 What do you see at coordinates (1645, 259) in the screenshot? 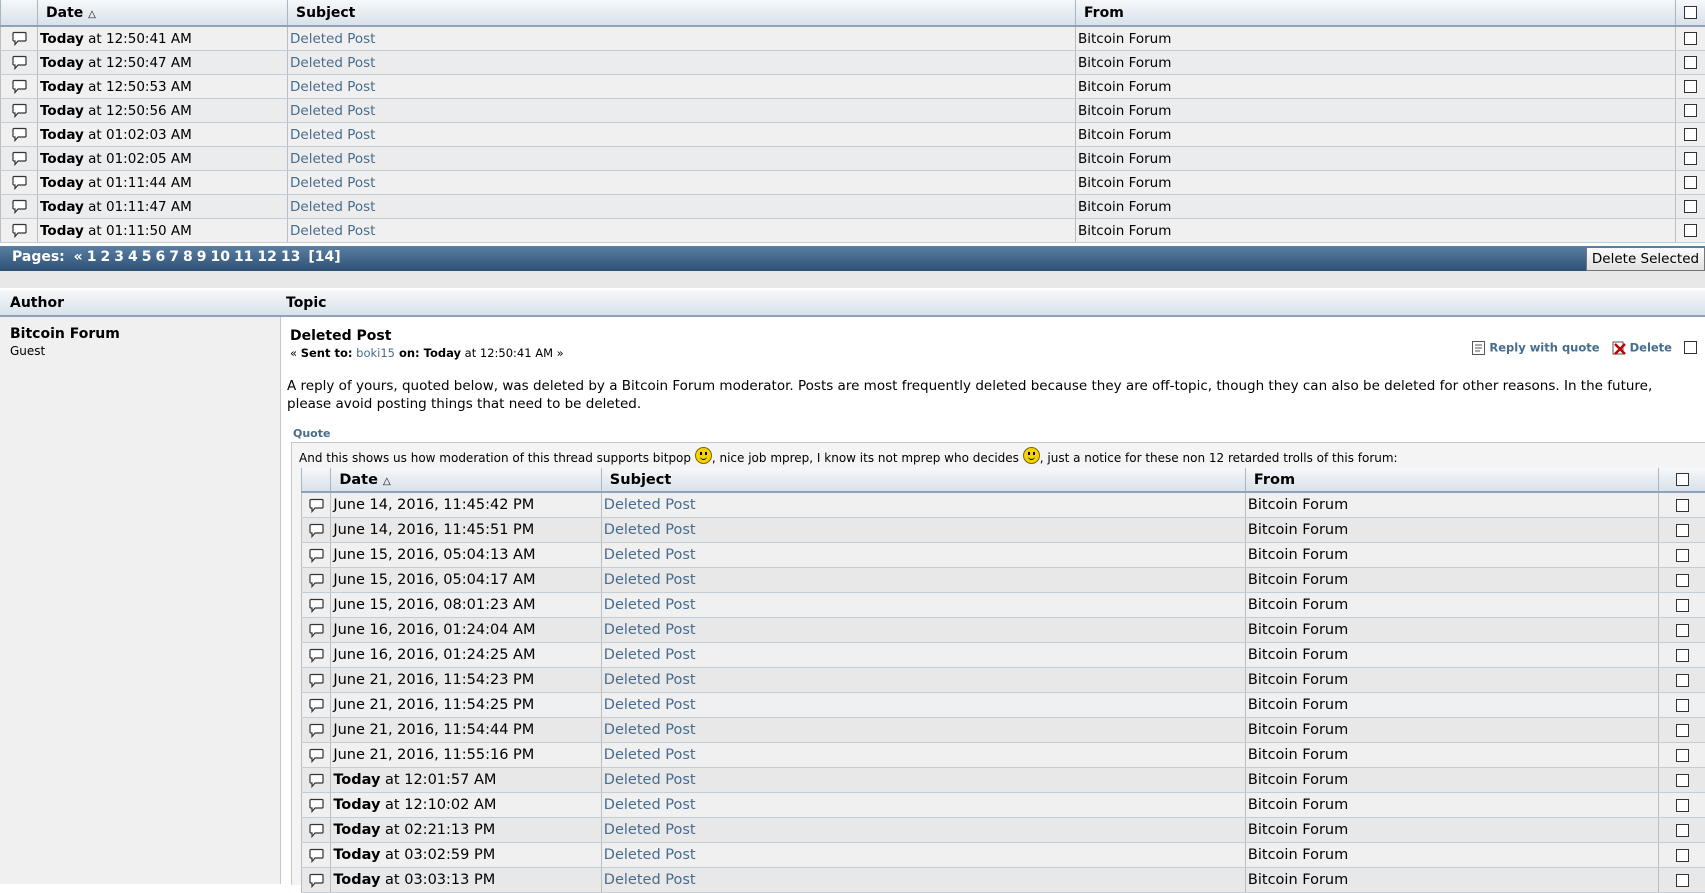
I see `delete-selected-button: Delete Selected` at bounding box center [1645, 259].